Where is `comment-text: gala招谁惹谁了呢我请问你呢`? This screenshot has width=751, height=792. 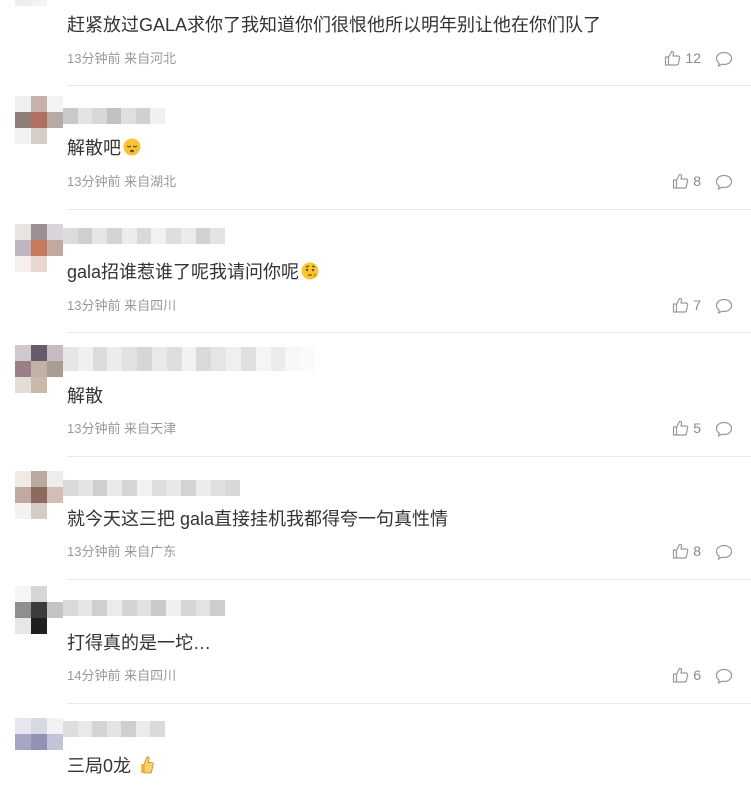 comment-text: gala招谁惹谁了呢我请问你呢 is located at coordinates (193, 272).